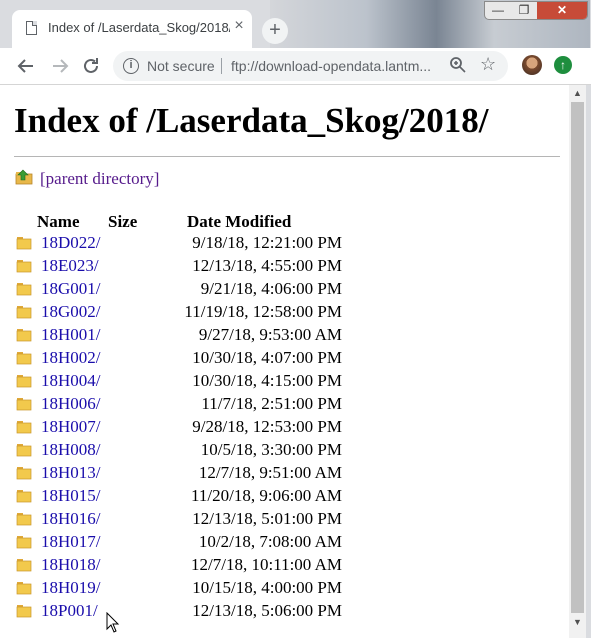 The image size is (591, 638). I want to click on entry-name-link: 18D022/, so click(71, 243).